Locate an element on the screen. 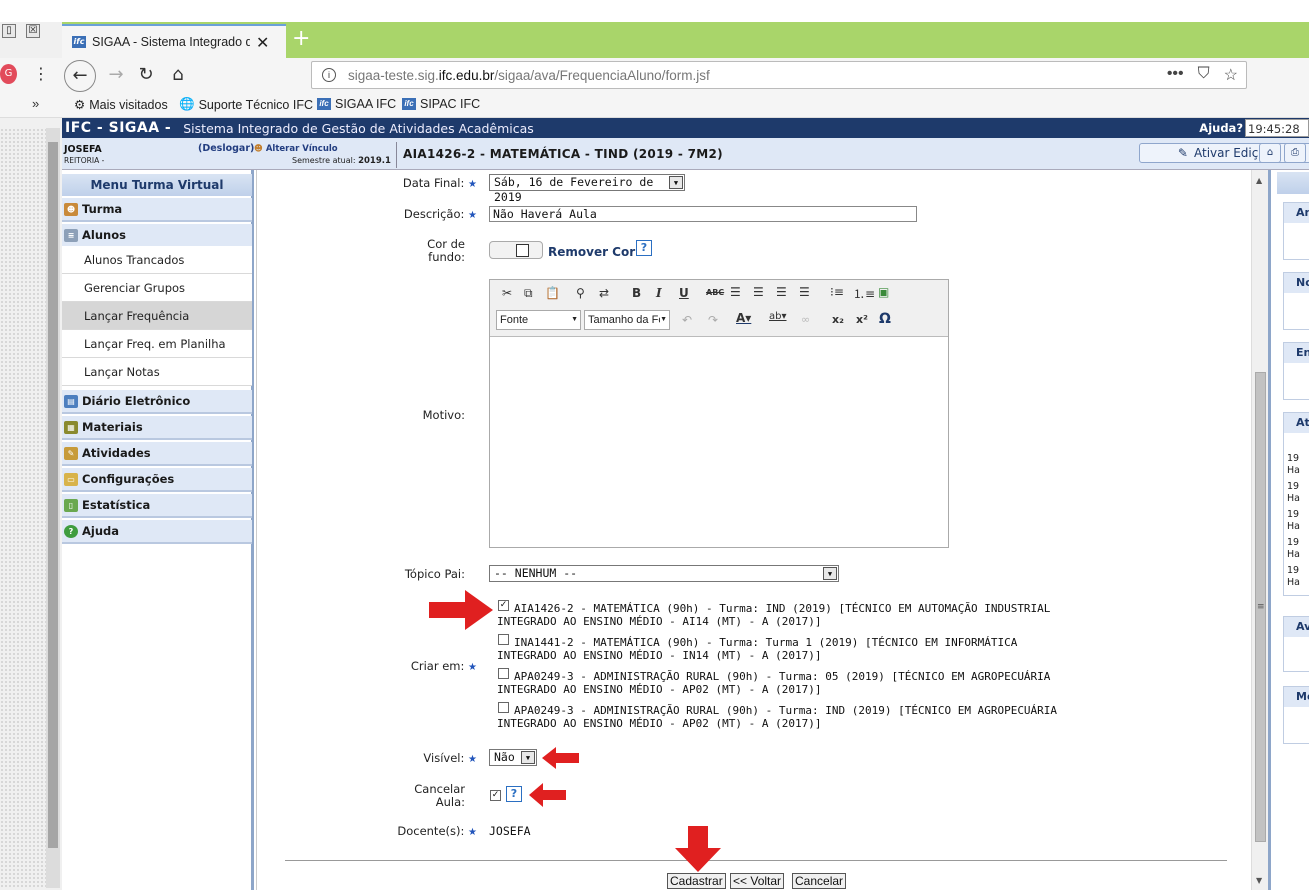 The height and width of the screenshot is (890, 1309). close-window-button: ☒ is located at coordinates (33, 31).